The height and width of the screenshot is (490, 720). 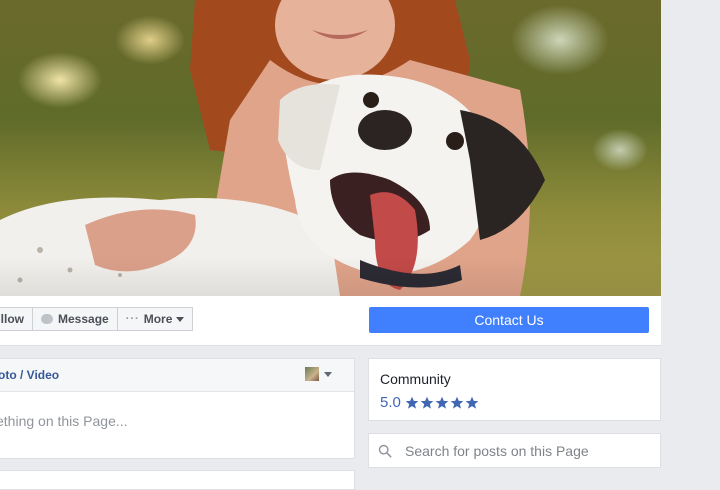 I want to click on page-search-card, so click(x=514, y=450).